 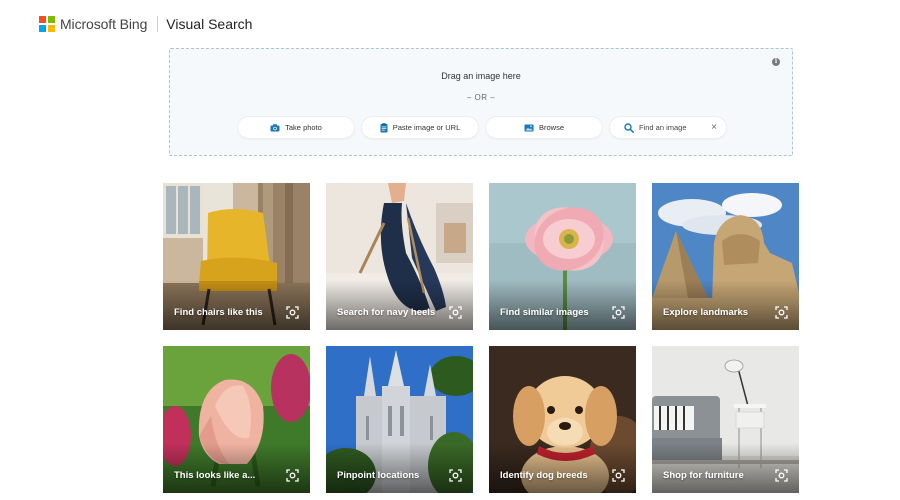 What do you see at coordinates (629, 127) in the screenshot?
I see `search-icon` at bounding box center [629, 127].